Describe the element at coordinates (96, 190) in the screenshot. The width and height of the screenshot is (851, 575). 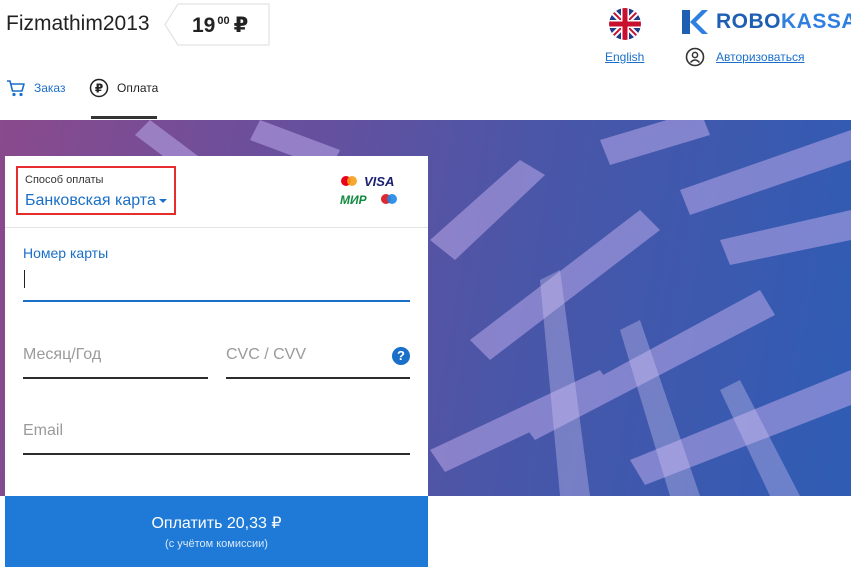
I see `payment-method-select: Способ оплаты Банковская карта` at that location.